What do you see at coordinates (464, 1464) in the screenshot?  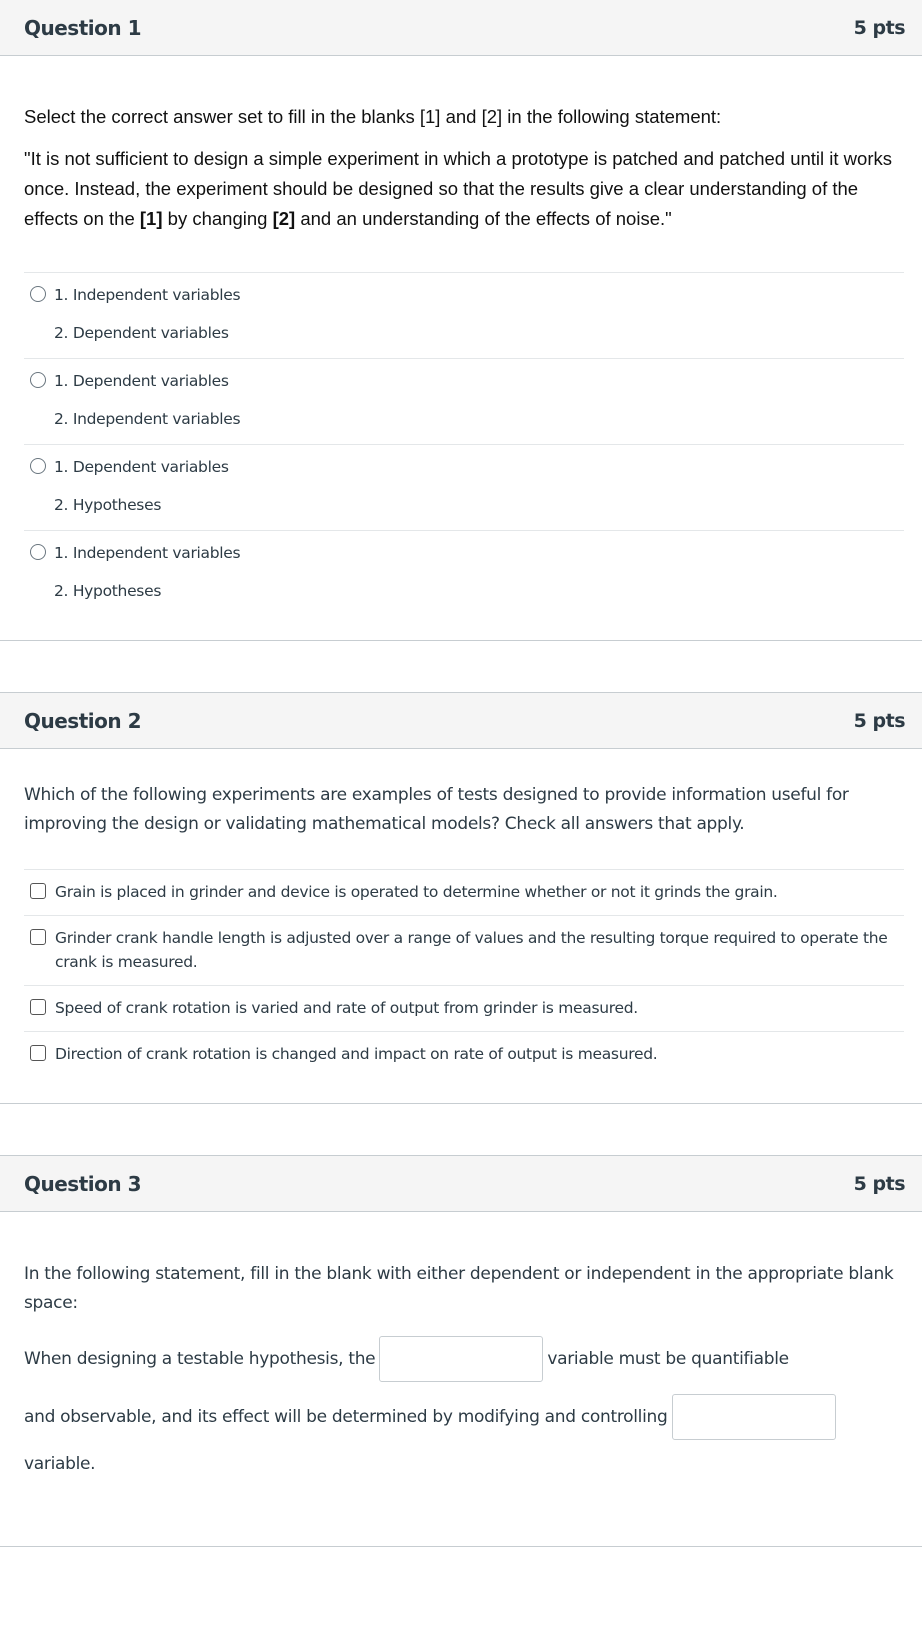 I see `fill-blank-line-3: variable.` at bounding box center [464, 1464].